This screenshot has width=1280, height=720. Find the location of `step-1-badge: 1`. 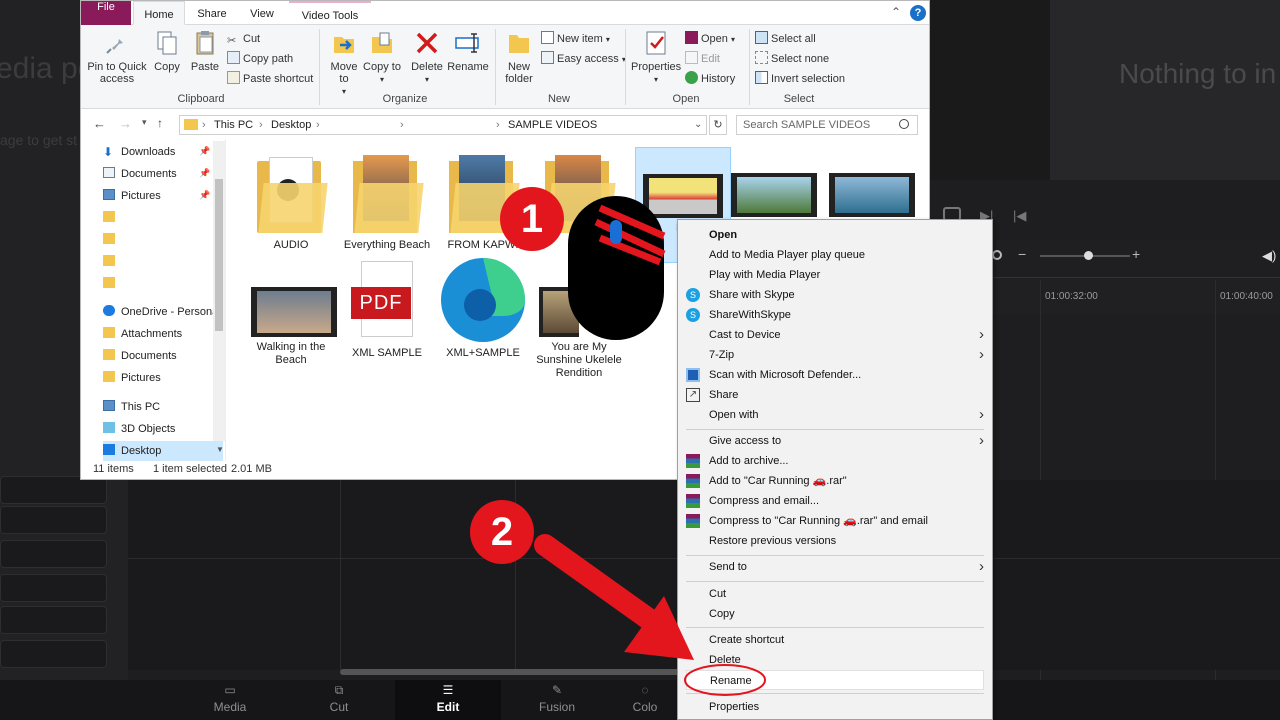

step-1-badge: 1 is located at coordinates (532, 219).